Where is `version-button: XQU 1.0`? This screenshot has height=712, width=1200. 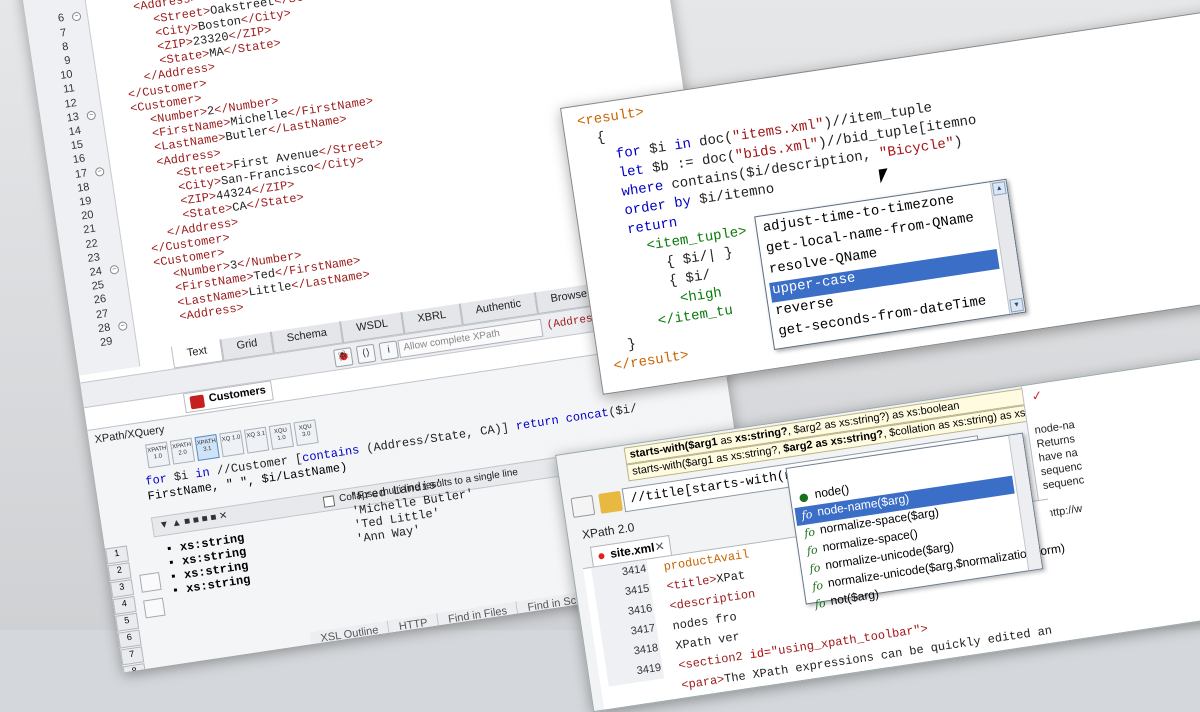
version-button: XQU 1.0 is located at coordinates (281, 436).